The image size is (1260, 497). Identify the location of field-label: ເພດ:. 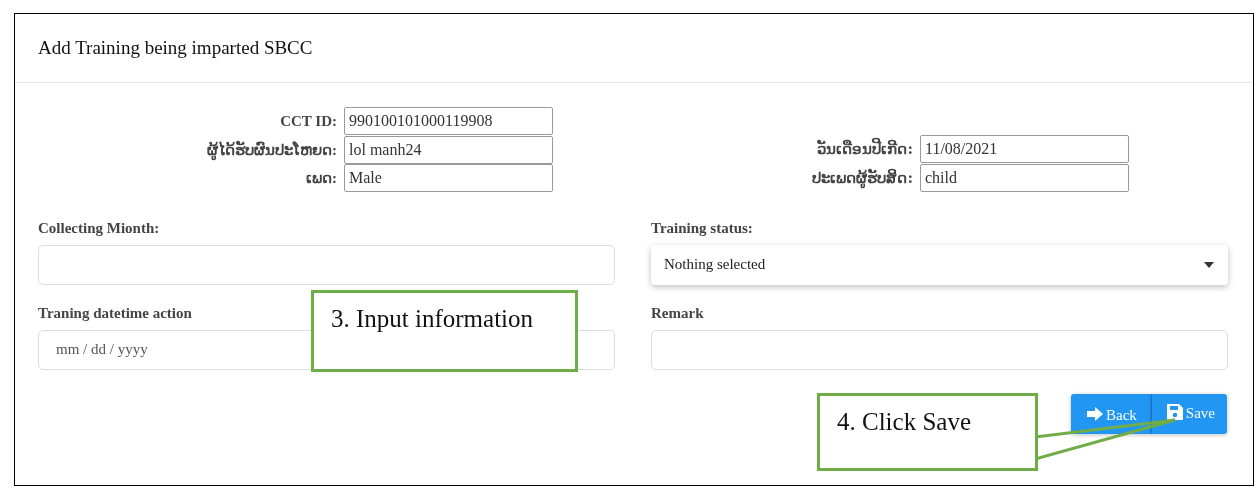
(321, 178).